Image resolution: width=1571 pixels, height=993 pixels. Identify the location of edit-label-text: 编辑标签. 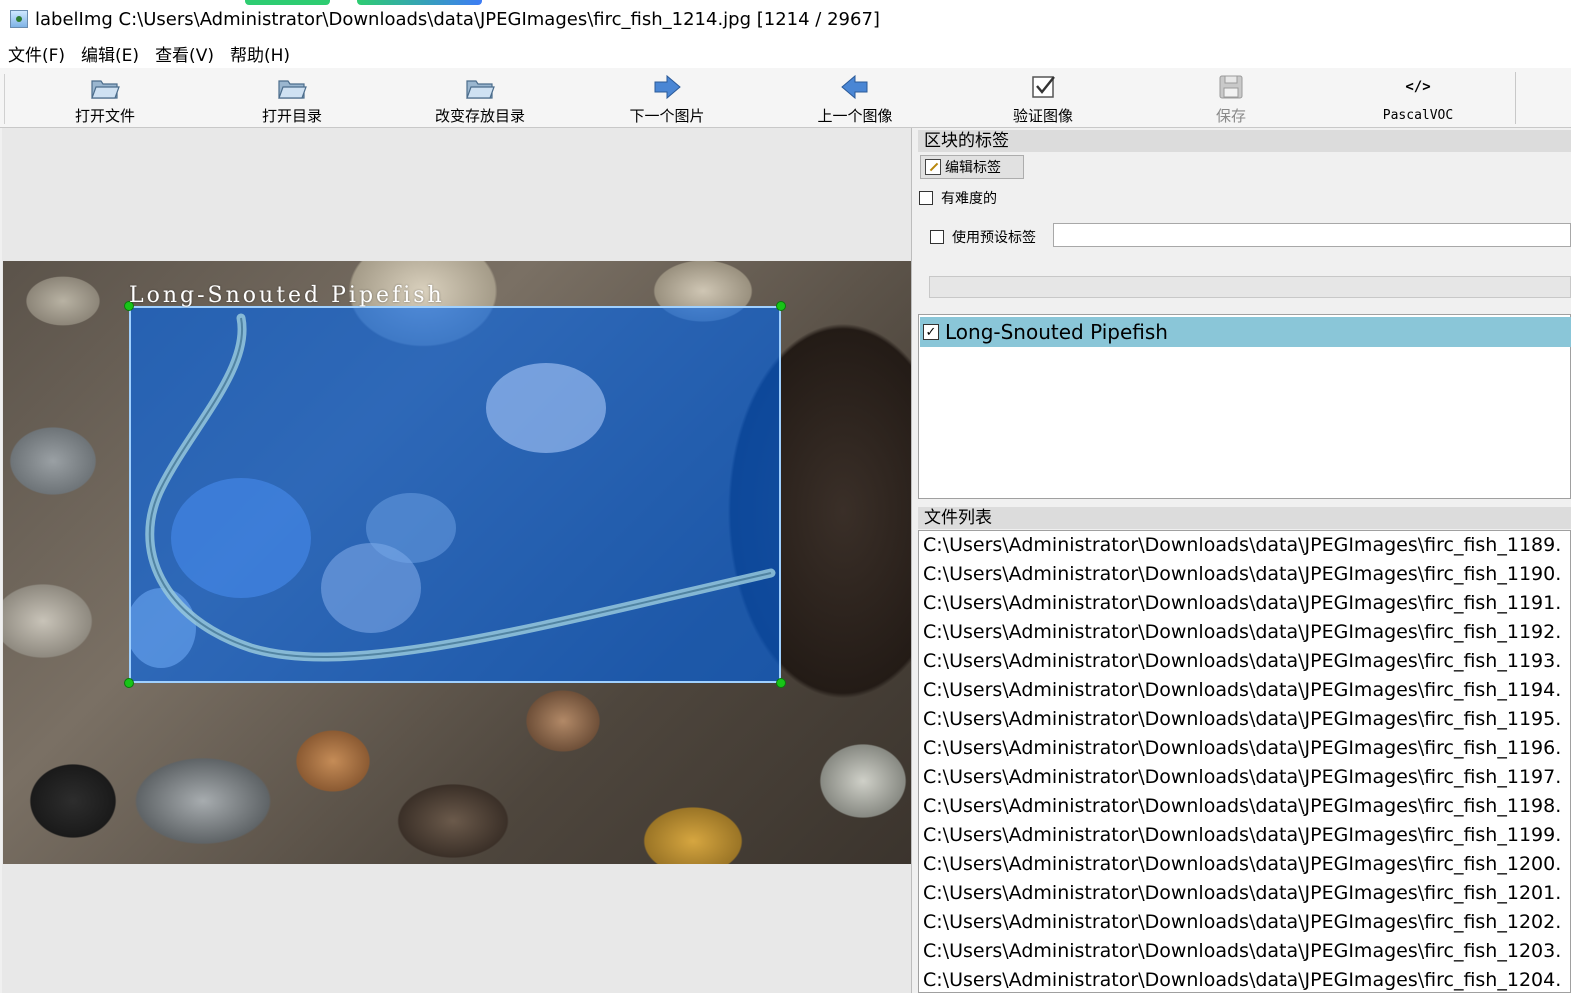
(973, 168).